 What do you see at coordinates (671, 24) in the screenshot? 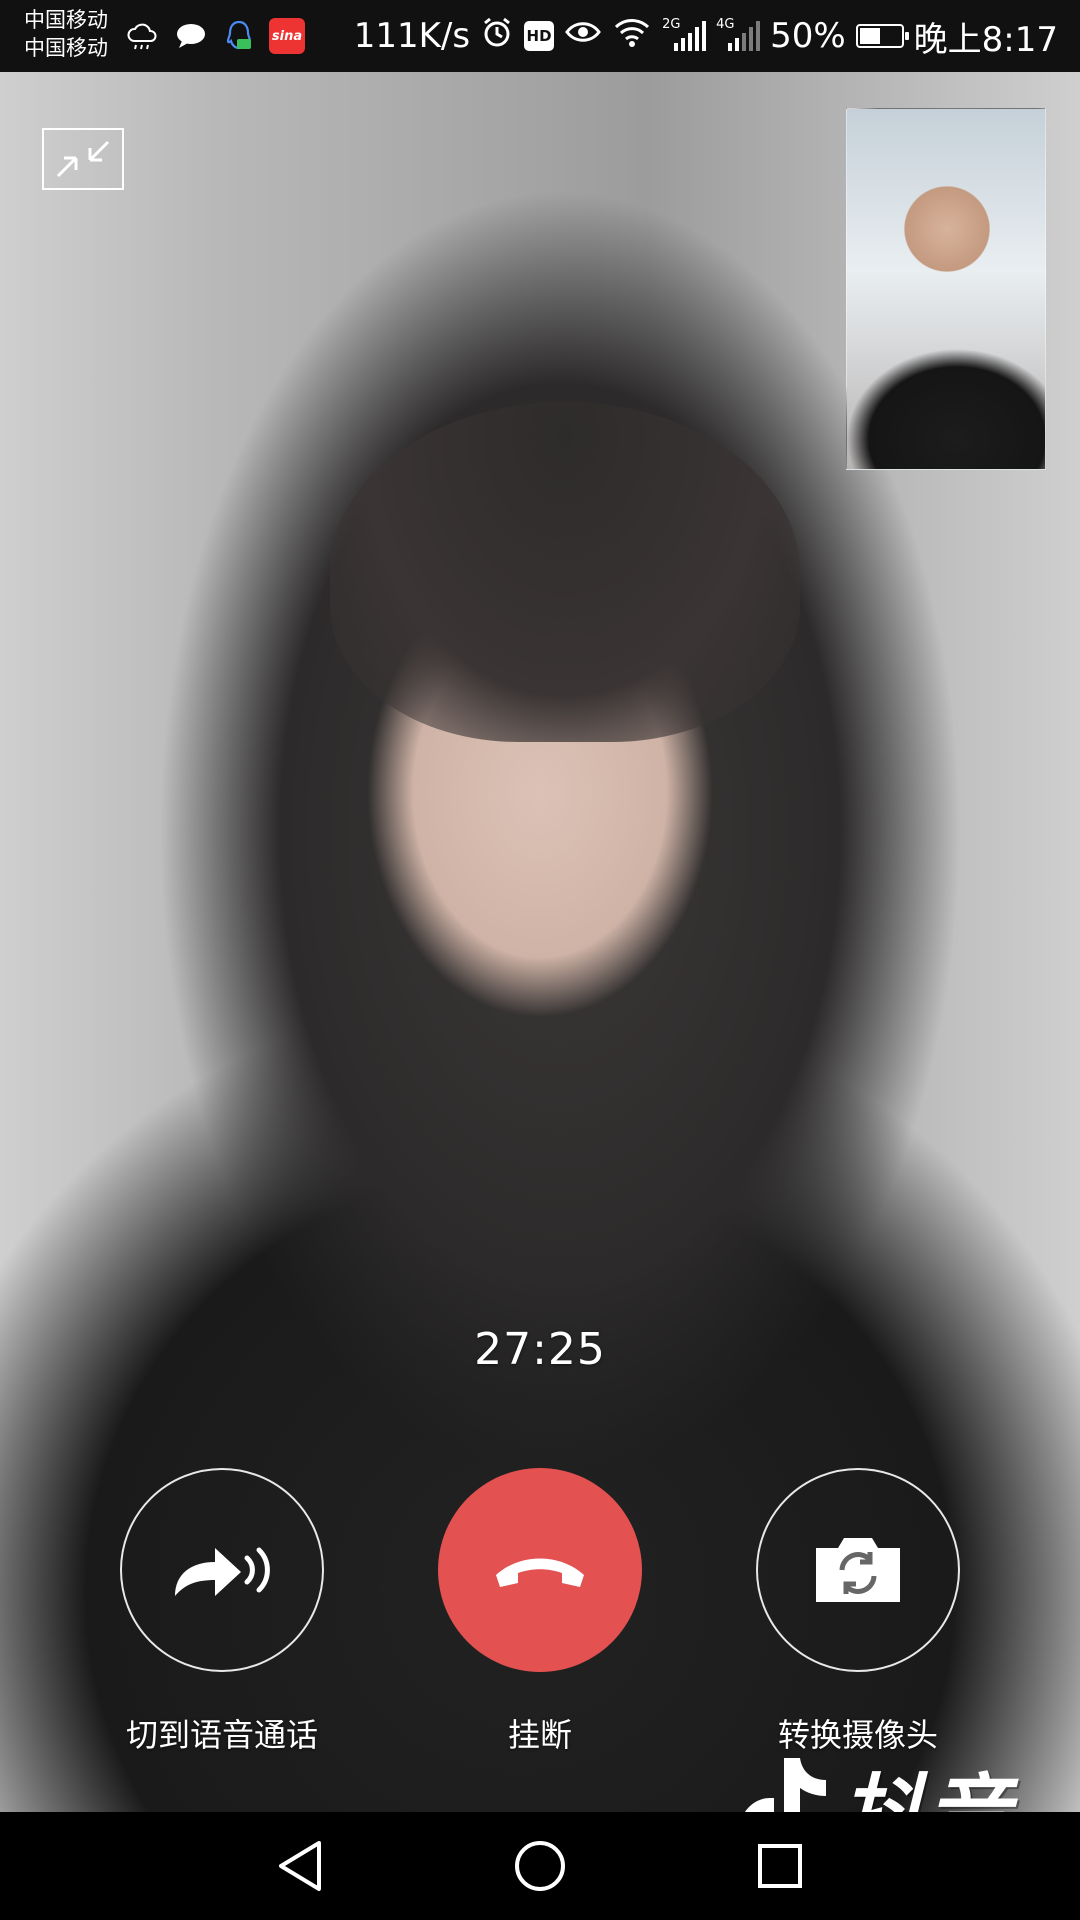
I see `signal-sim1-tag: 2G` at bounding box center [671, 24].